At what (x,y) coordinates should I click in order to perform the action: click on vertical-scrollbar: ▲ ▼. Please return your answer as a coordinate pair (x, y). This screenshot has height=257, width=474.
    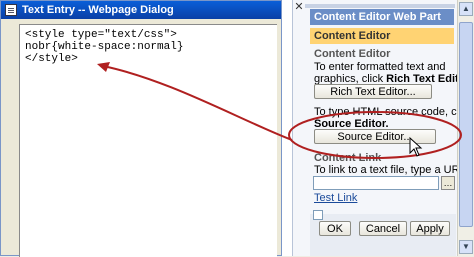
    Looking at the image, I should click on (465, 128).